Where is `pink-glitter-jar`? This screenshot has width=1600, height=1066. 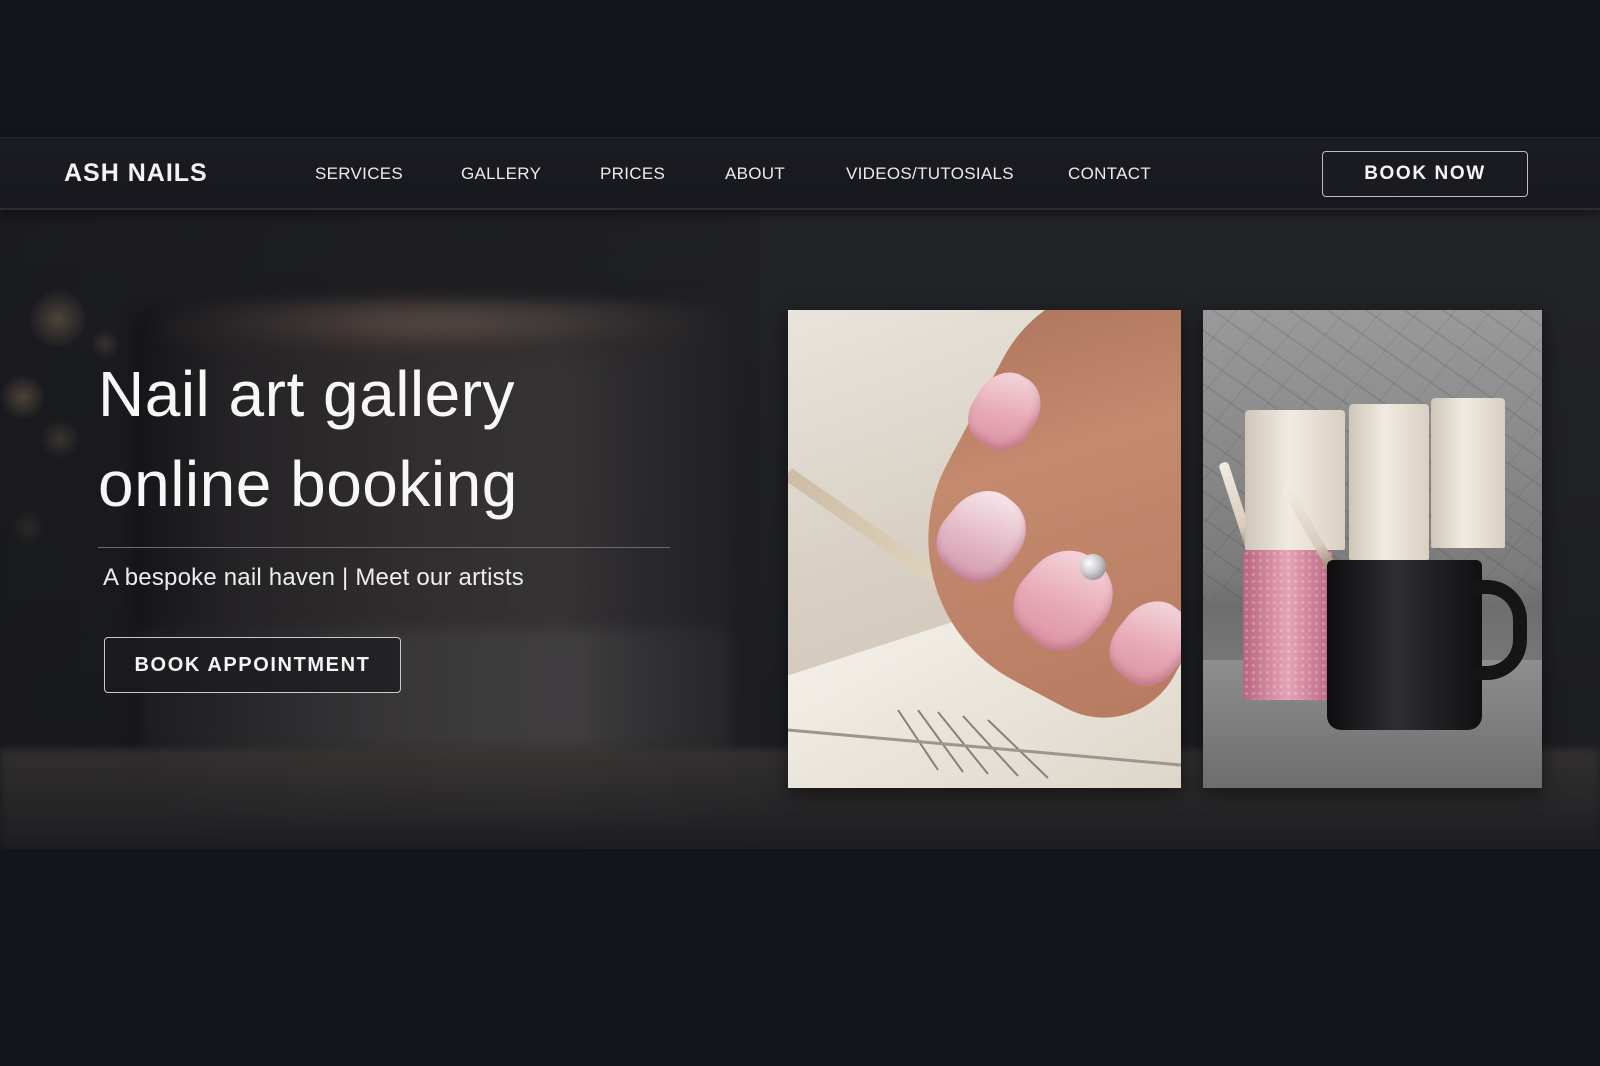 pink-glitter-jar is located at coordinates (1288, 625).